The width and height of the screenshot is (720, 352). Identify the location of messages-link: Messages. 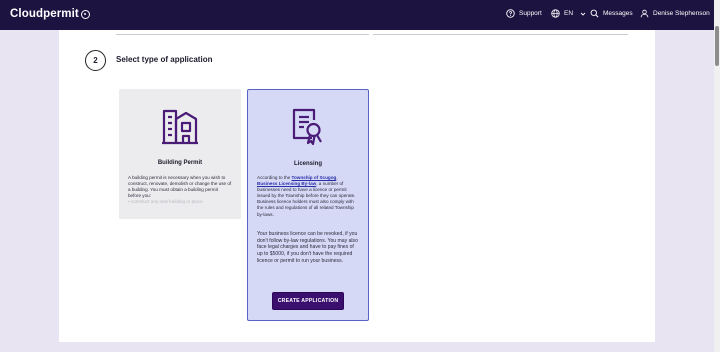
(611, 13).